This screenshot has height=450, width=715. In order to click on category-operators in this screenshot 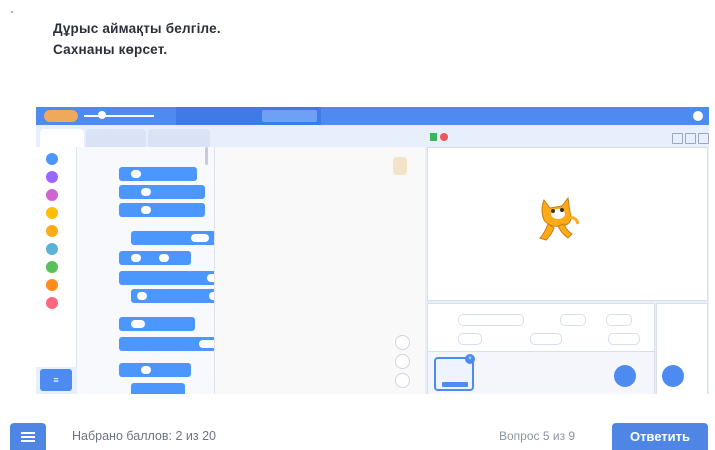, I will do `click(52, 267)`.